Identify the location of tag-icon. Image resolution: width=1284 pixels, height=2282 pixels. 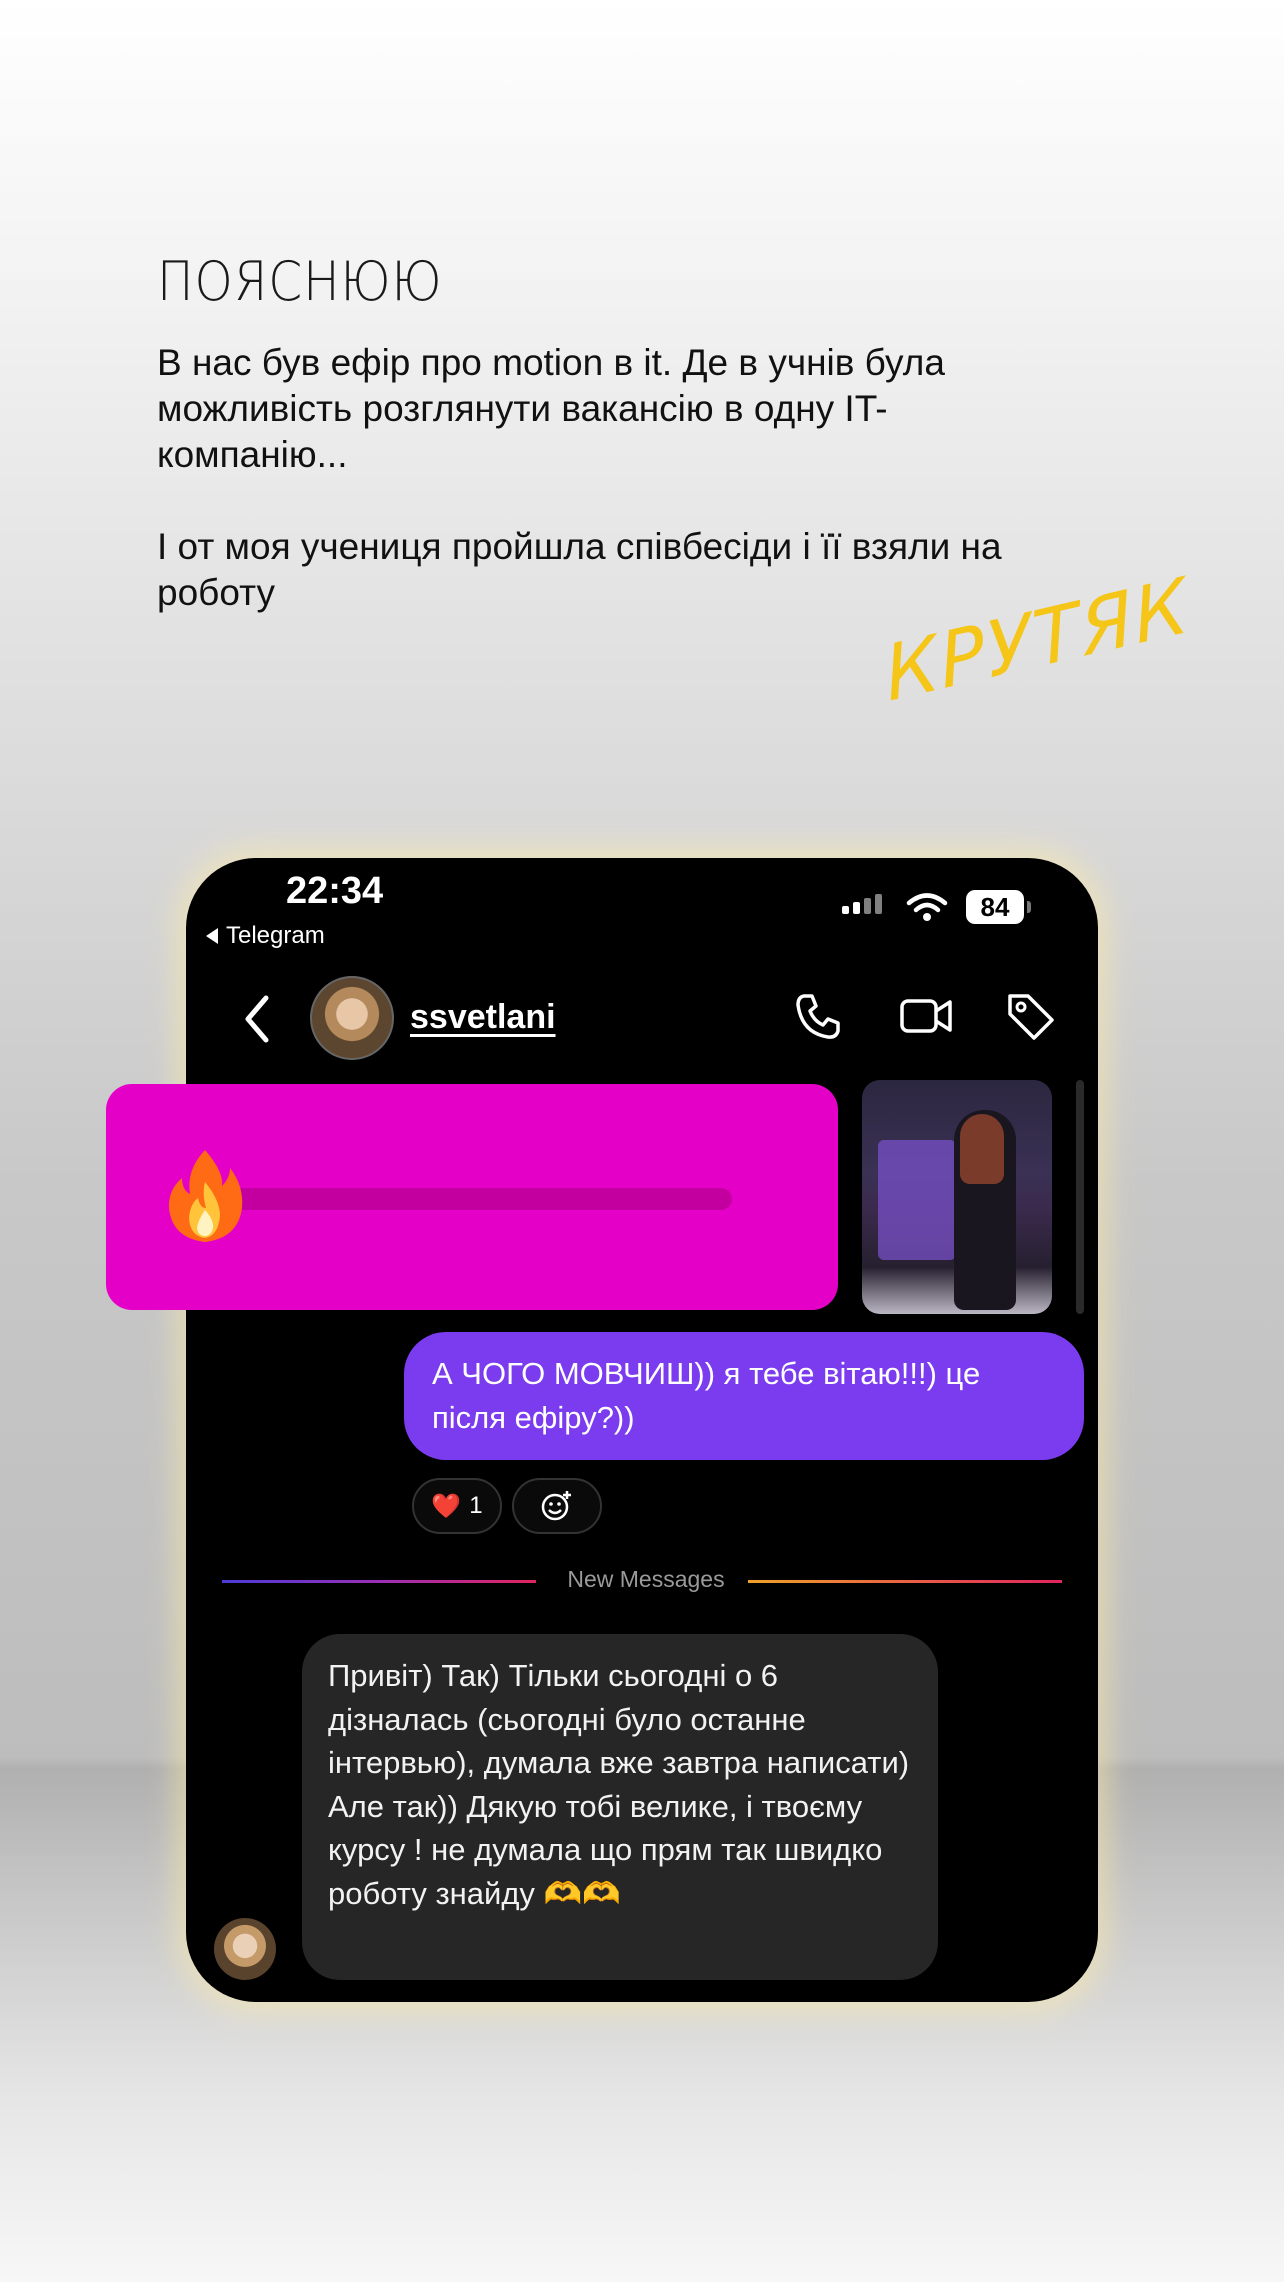
(1030, 1016).